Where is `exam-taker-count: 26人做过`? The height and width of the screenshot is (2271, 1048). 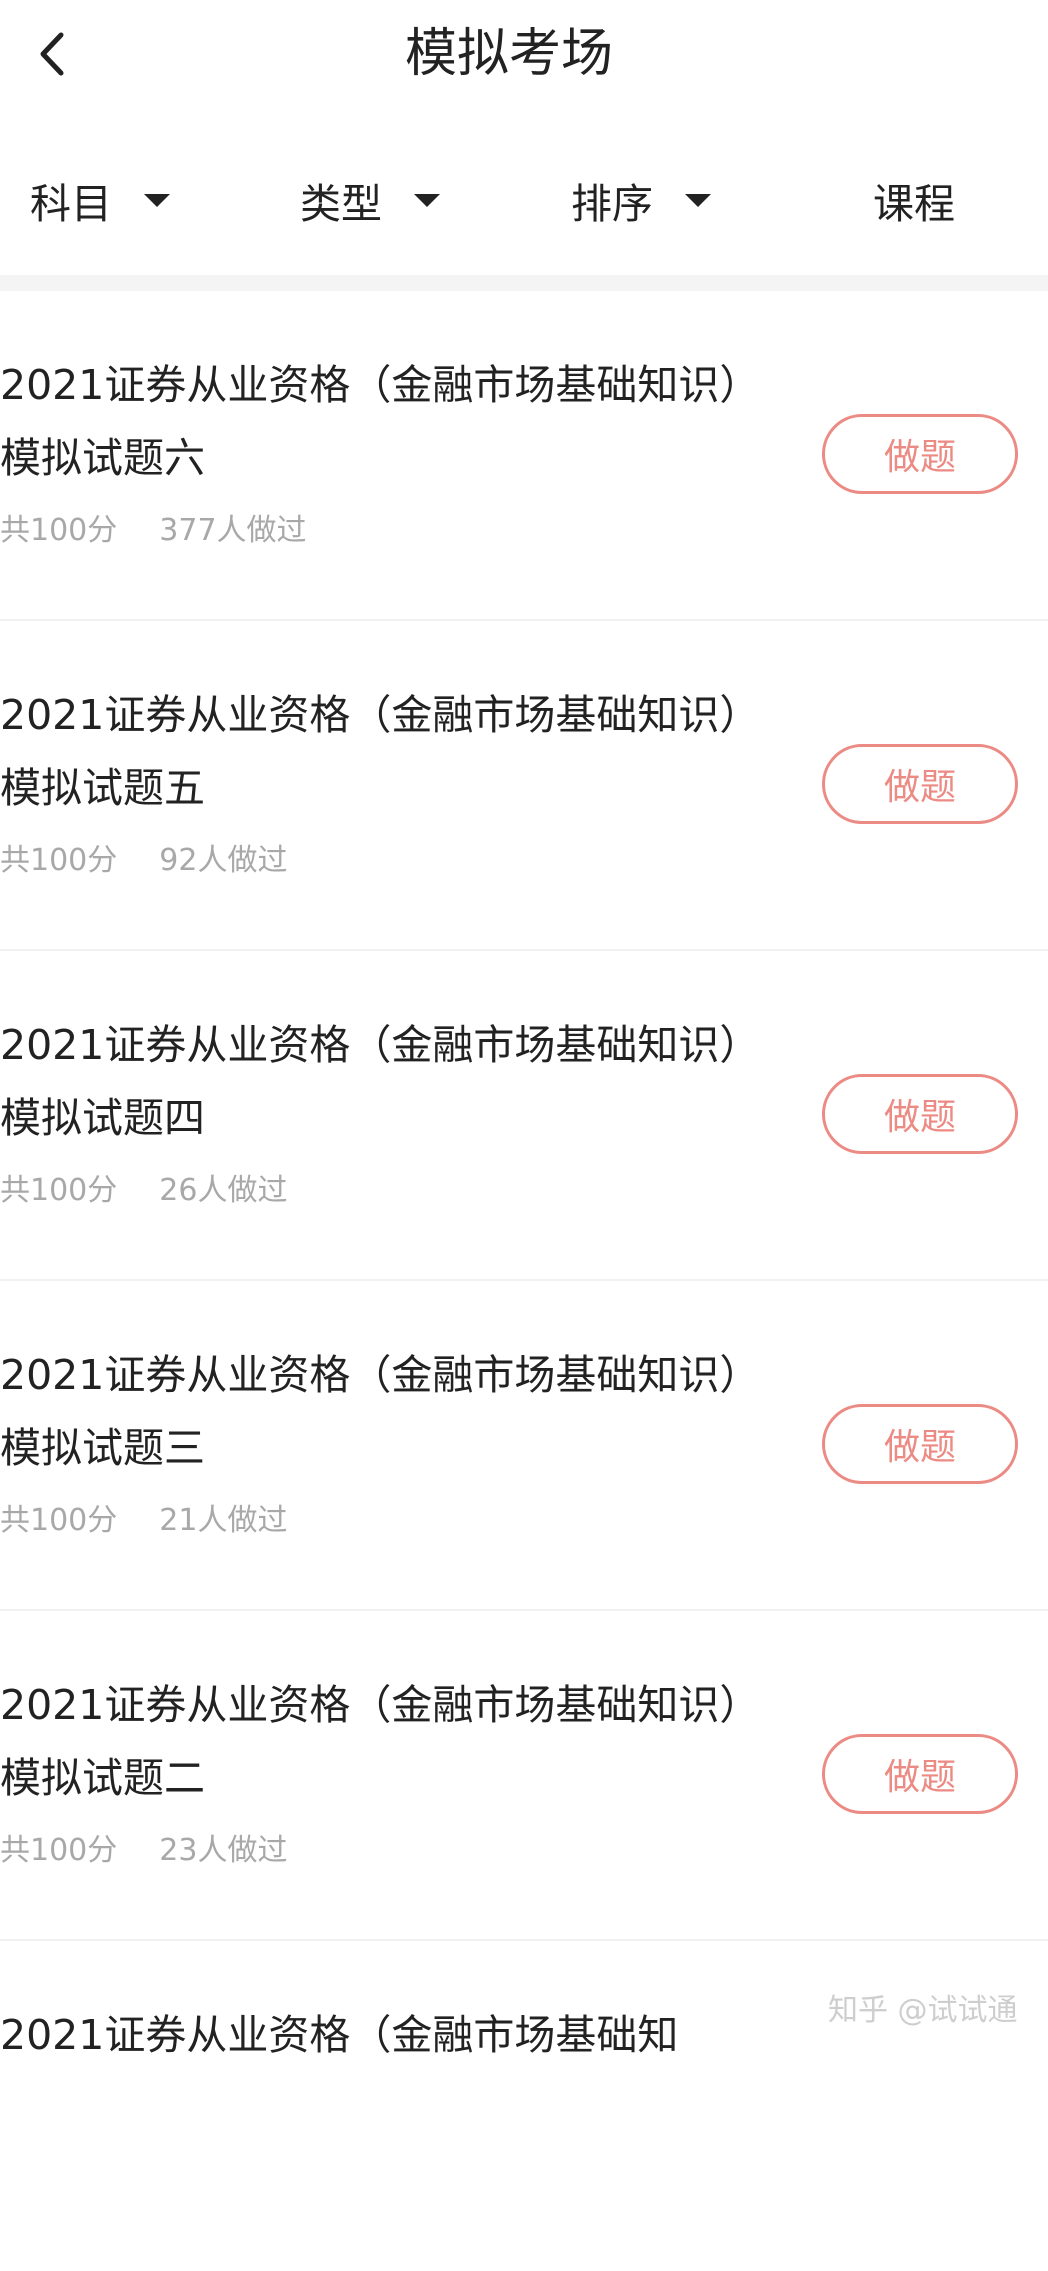
exam-taker-count: 26人做过 is located at coordinates (223, 1190).